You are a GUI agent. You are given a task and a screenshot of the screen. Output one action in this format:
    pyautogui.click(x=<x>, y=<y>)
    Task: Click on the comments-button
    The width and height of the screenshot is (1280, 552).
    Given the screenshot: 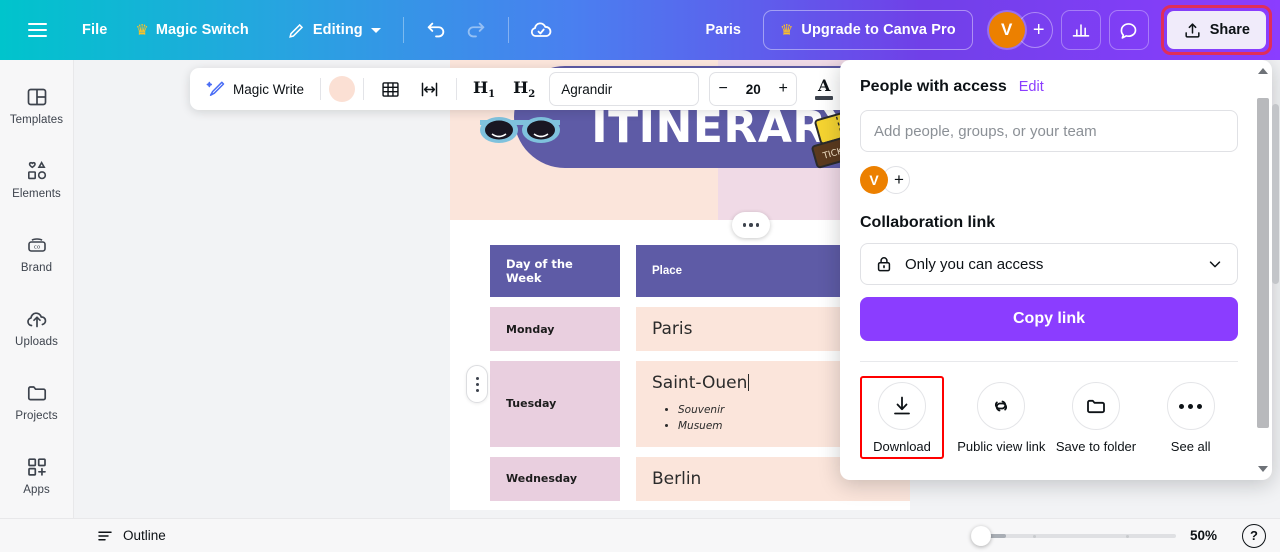 What is the action you would take?
    pyautogui.click(x=1128, y=30)
    